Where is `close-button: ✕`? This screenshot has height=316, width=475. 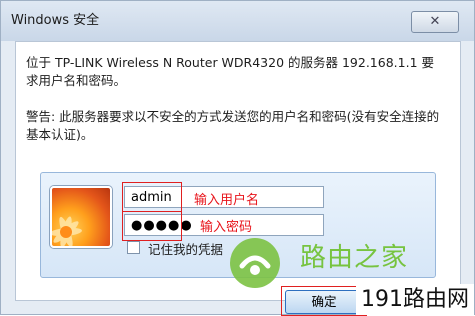 close-button: ✕ is located at coordinates (435, 22).